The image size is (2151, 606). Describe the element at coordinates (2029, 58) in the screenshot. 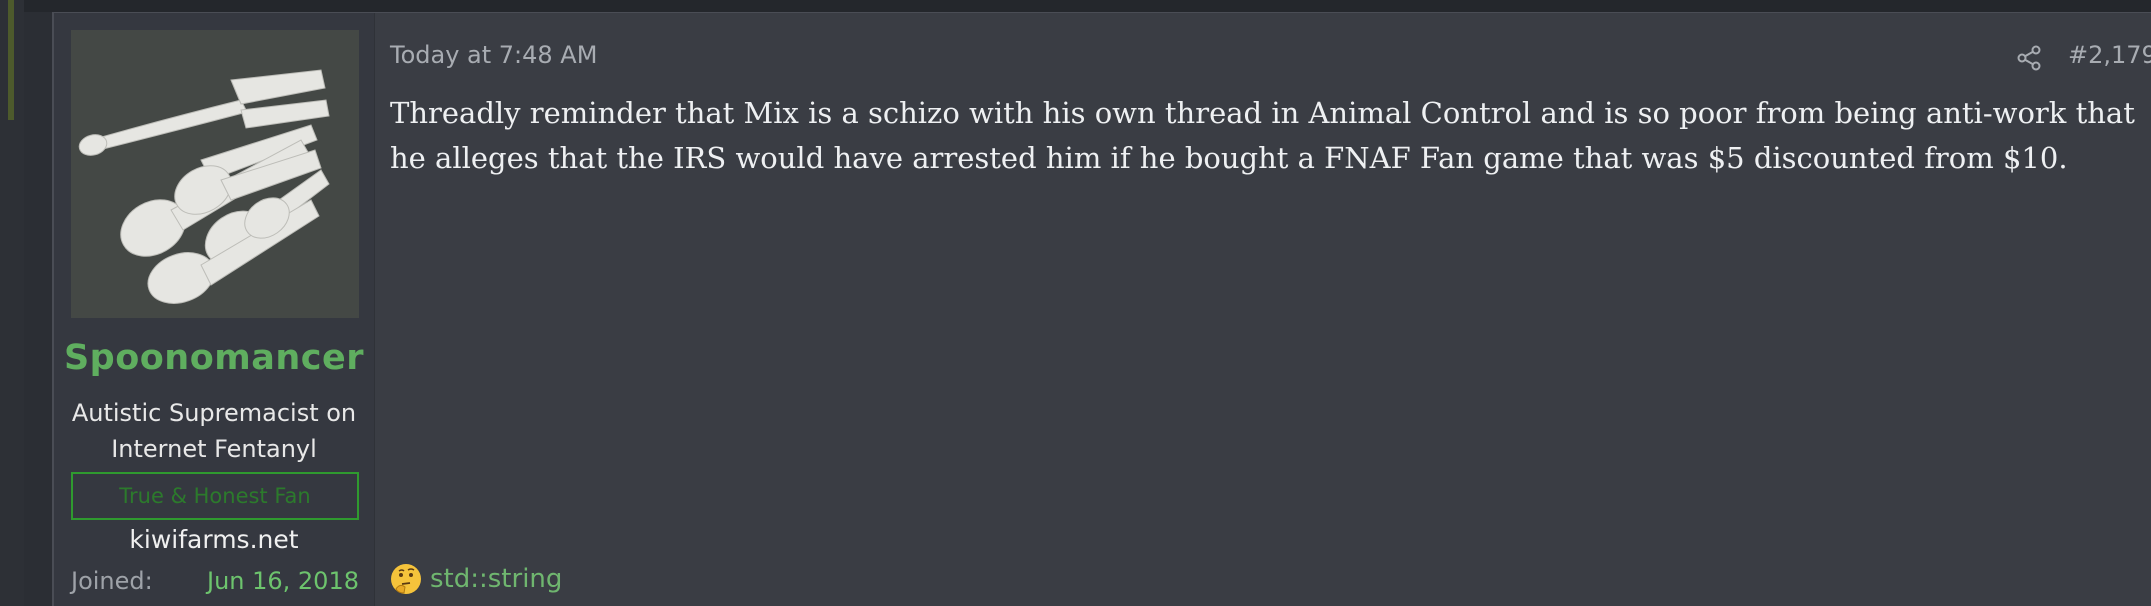

I see `share-icon` at that location.